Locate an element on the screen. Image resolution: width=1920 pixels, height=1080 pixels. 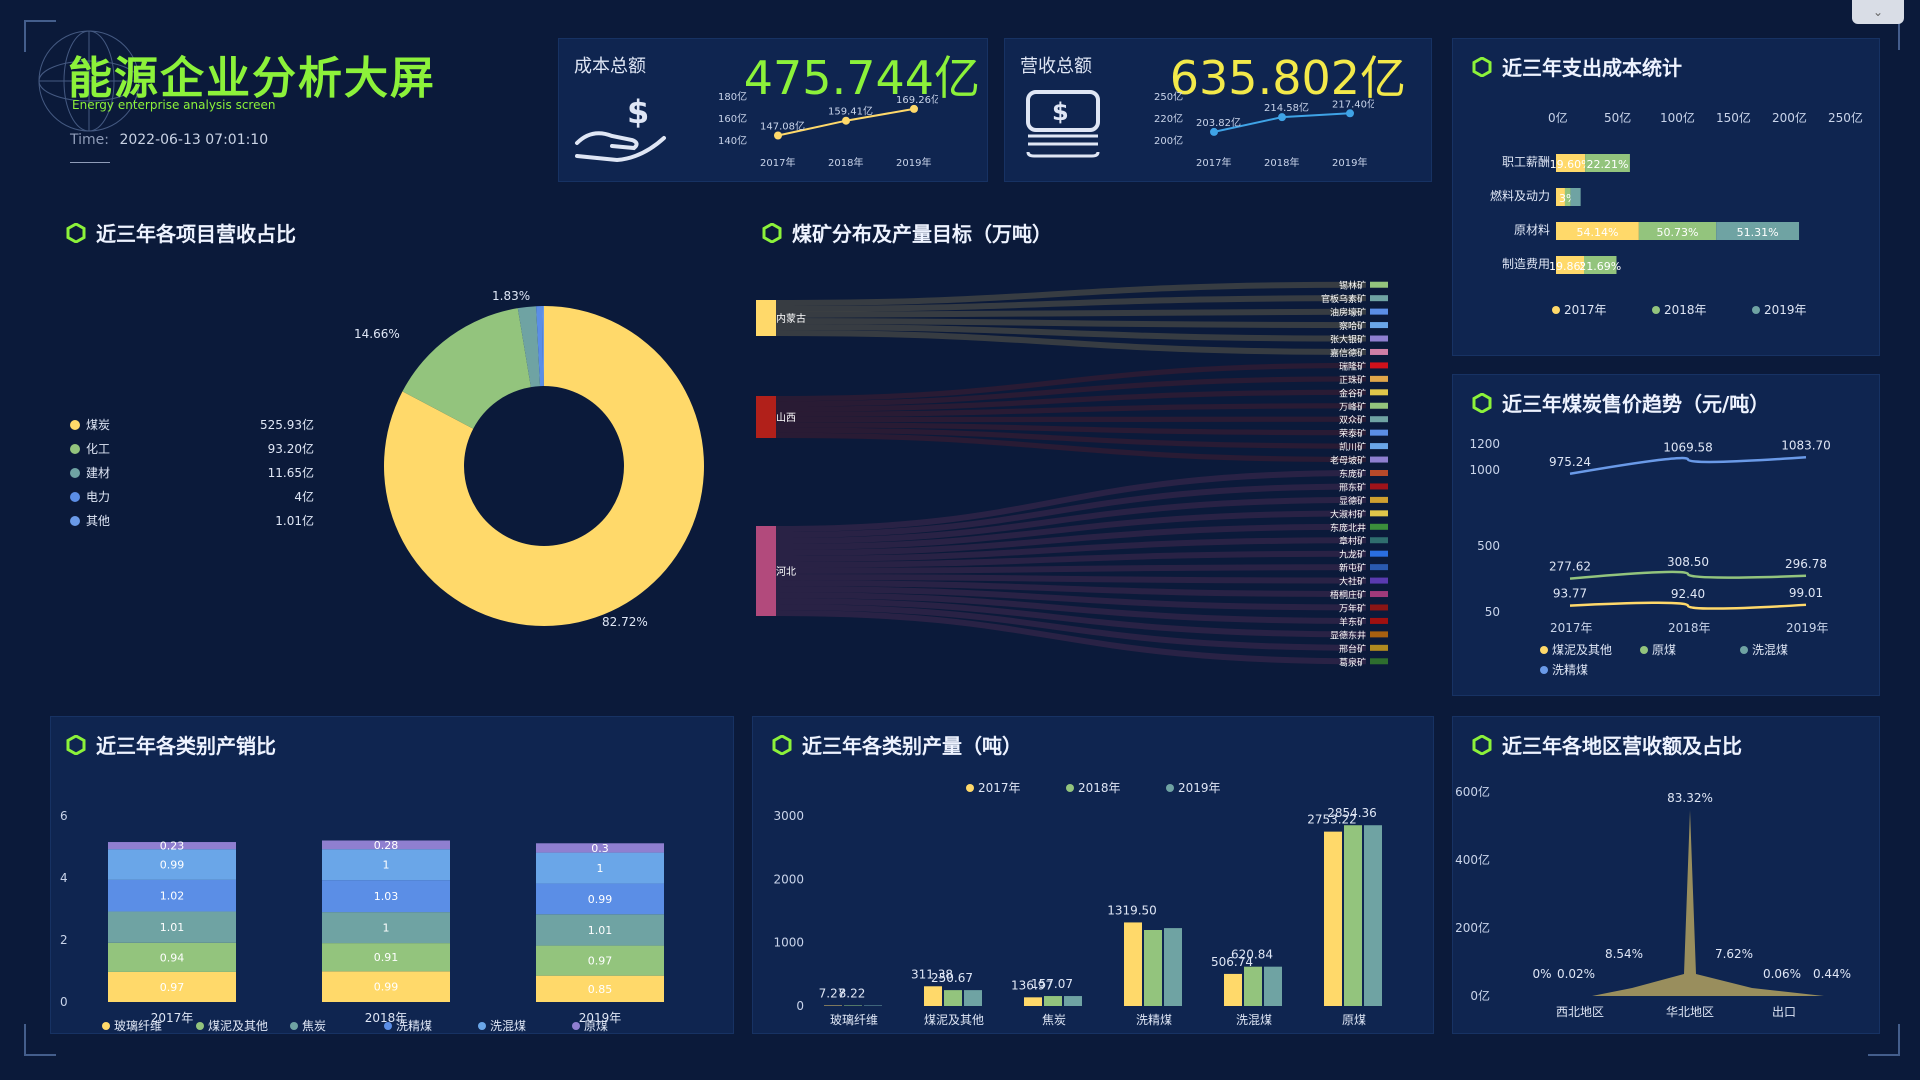
sankey-target-label: 显德矿 is located at coordinates (1352, 501).